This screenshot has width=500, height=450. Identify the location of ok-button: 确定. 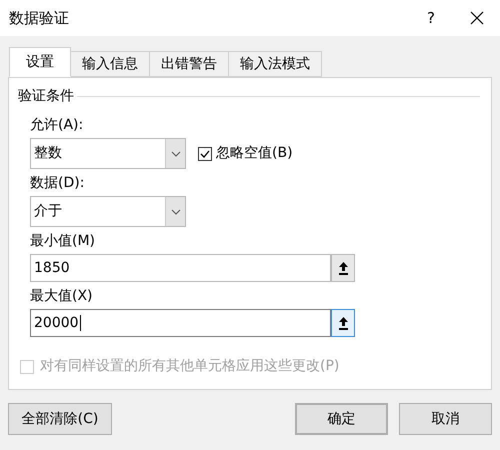
(341, 419).